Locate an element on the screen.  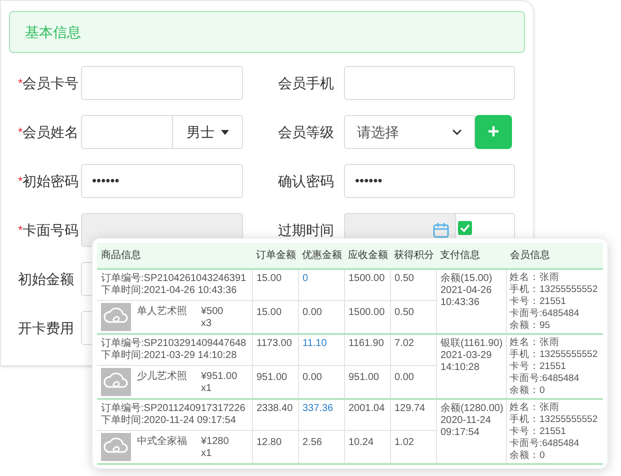
product-name: 少儿艺术照 is located at coordinates (162, 377).